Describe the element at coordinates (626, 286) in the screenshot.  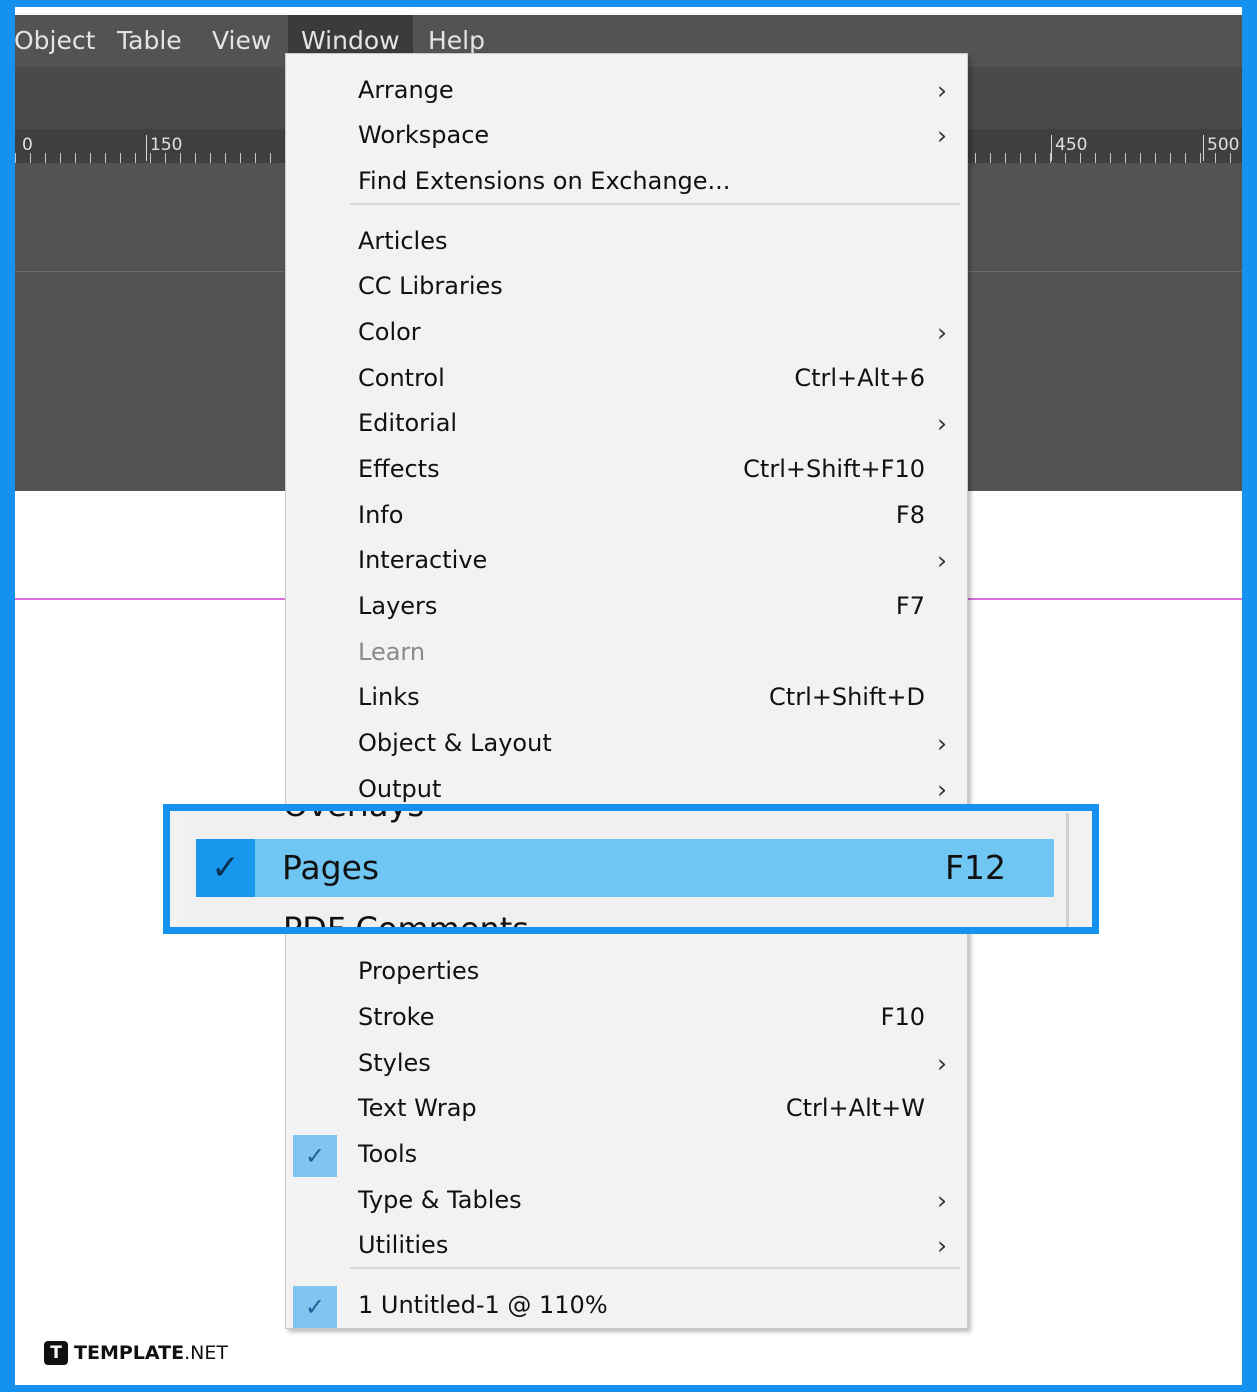
I see `menu-item-cc-libraries: CC Libraries` at that location.